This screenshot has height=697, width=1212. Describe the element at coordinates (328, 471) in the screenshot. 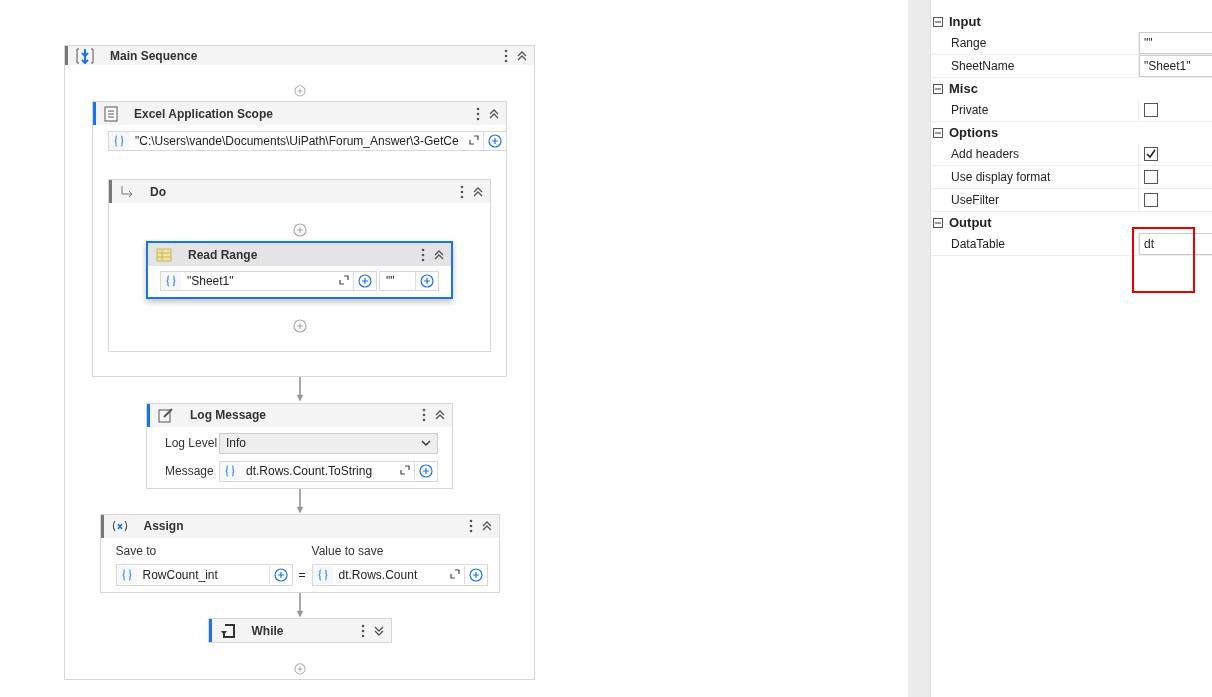

I see `message-field: dt.Rows.Count.ToString` at that location.